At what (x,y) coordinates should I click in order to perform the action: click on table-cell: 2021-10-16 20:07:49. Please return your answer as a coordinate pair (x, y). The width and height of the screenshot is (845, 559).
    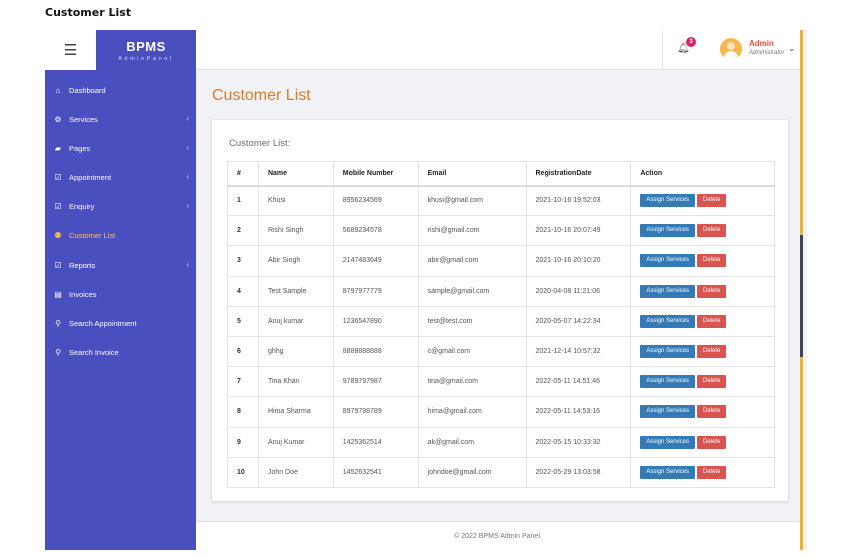
    Looking at the image, I should click on (578, 231).